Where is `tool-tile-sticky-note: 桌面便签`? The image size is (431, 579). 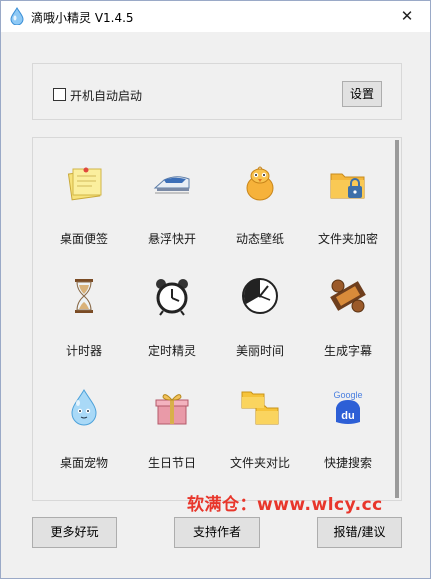 tool-tile-sticky-note: 桌面便签 is located at coordinates (84, 196).